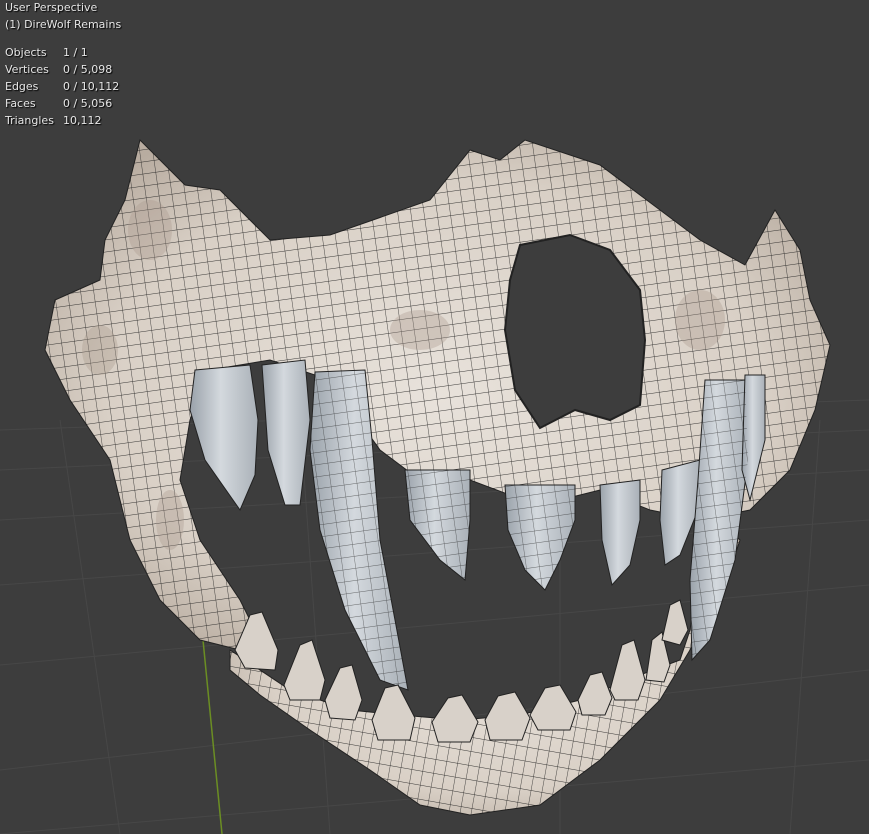 This screenshot has height=834, width=869. I want to click on stat-row-triangles: Triangles 10,112, so click(53, 120).